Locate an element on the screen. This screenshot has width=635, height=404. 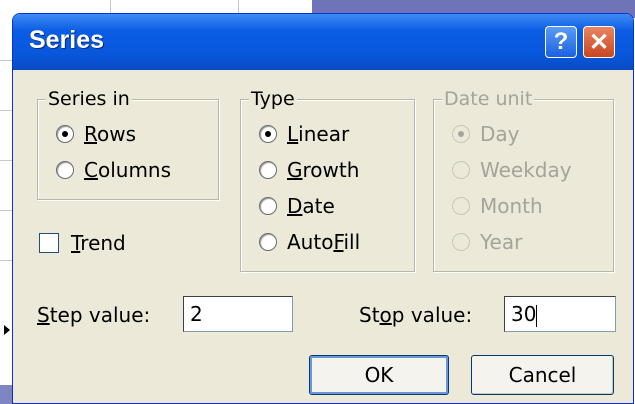
type-linear-option: Linear is located at coordinates (304, 134).